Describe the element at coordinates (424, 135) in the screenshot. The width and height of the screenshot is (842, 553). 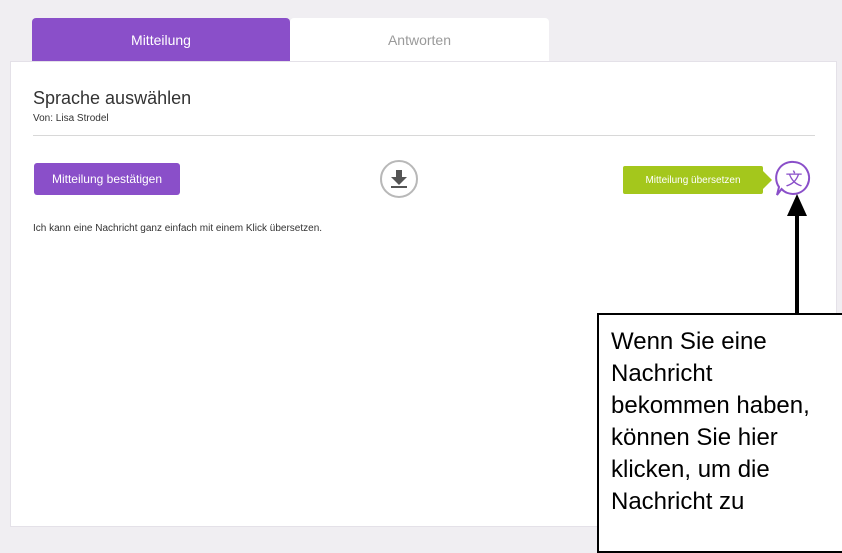
I see `divider` at that location.